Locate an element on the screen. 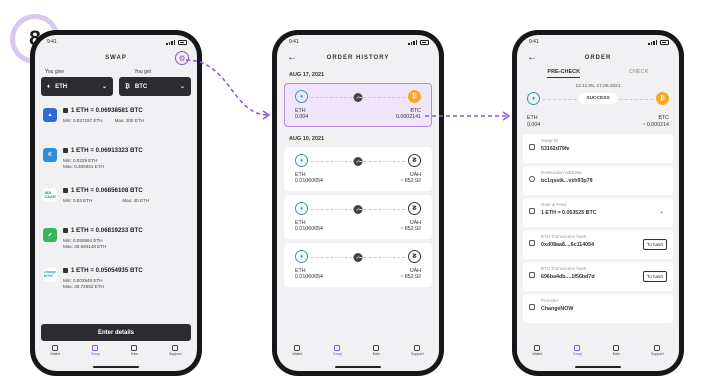 This screenshot has height=391, width=720. offer-min: Min: 0.027157 ETH is located at coordinates (83, 120).